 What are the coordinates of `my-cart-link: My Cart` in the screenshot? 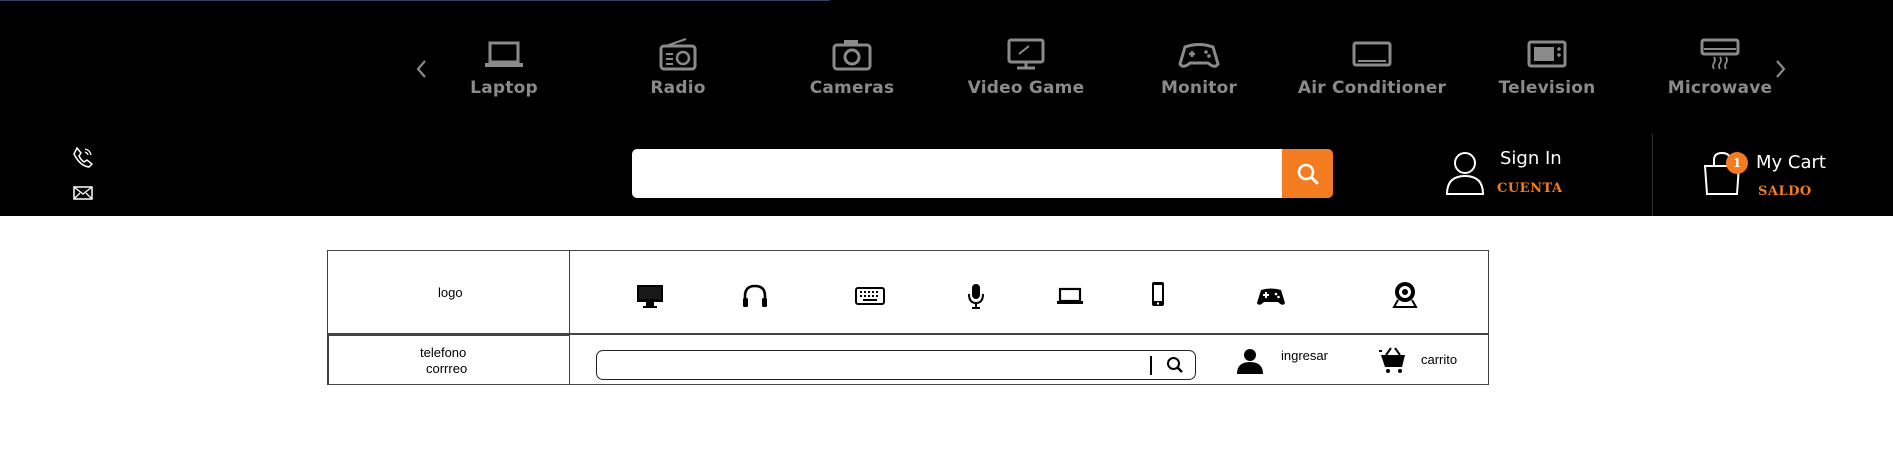 It's located at (1791, 162).